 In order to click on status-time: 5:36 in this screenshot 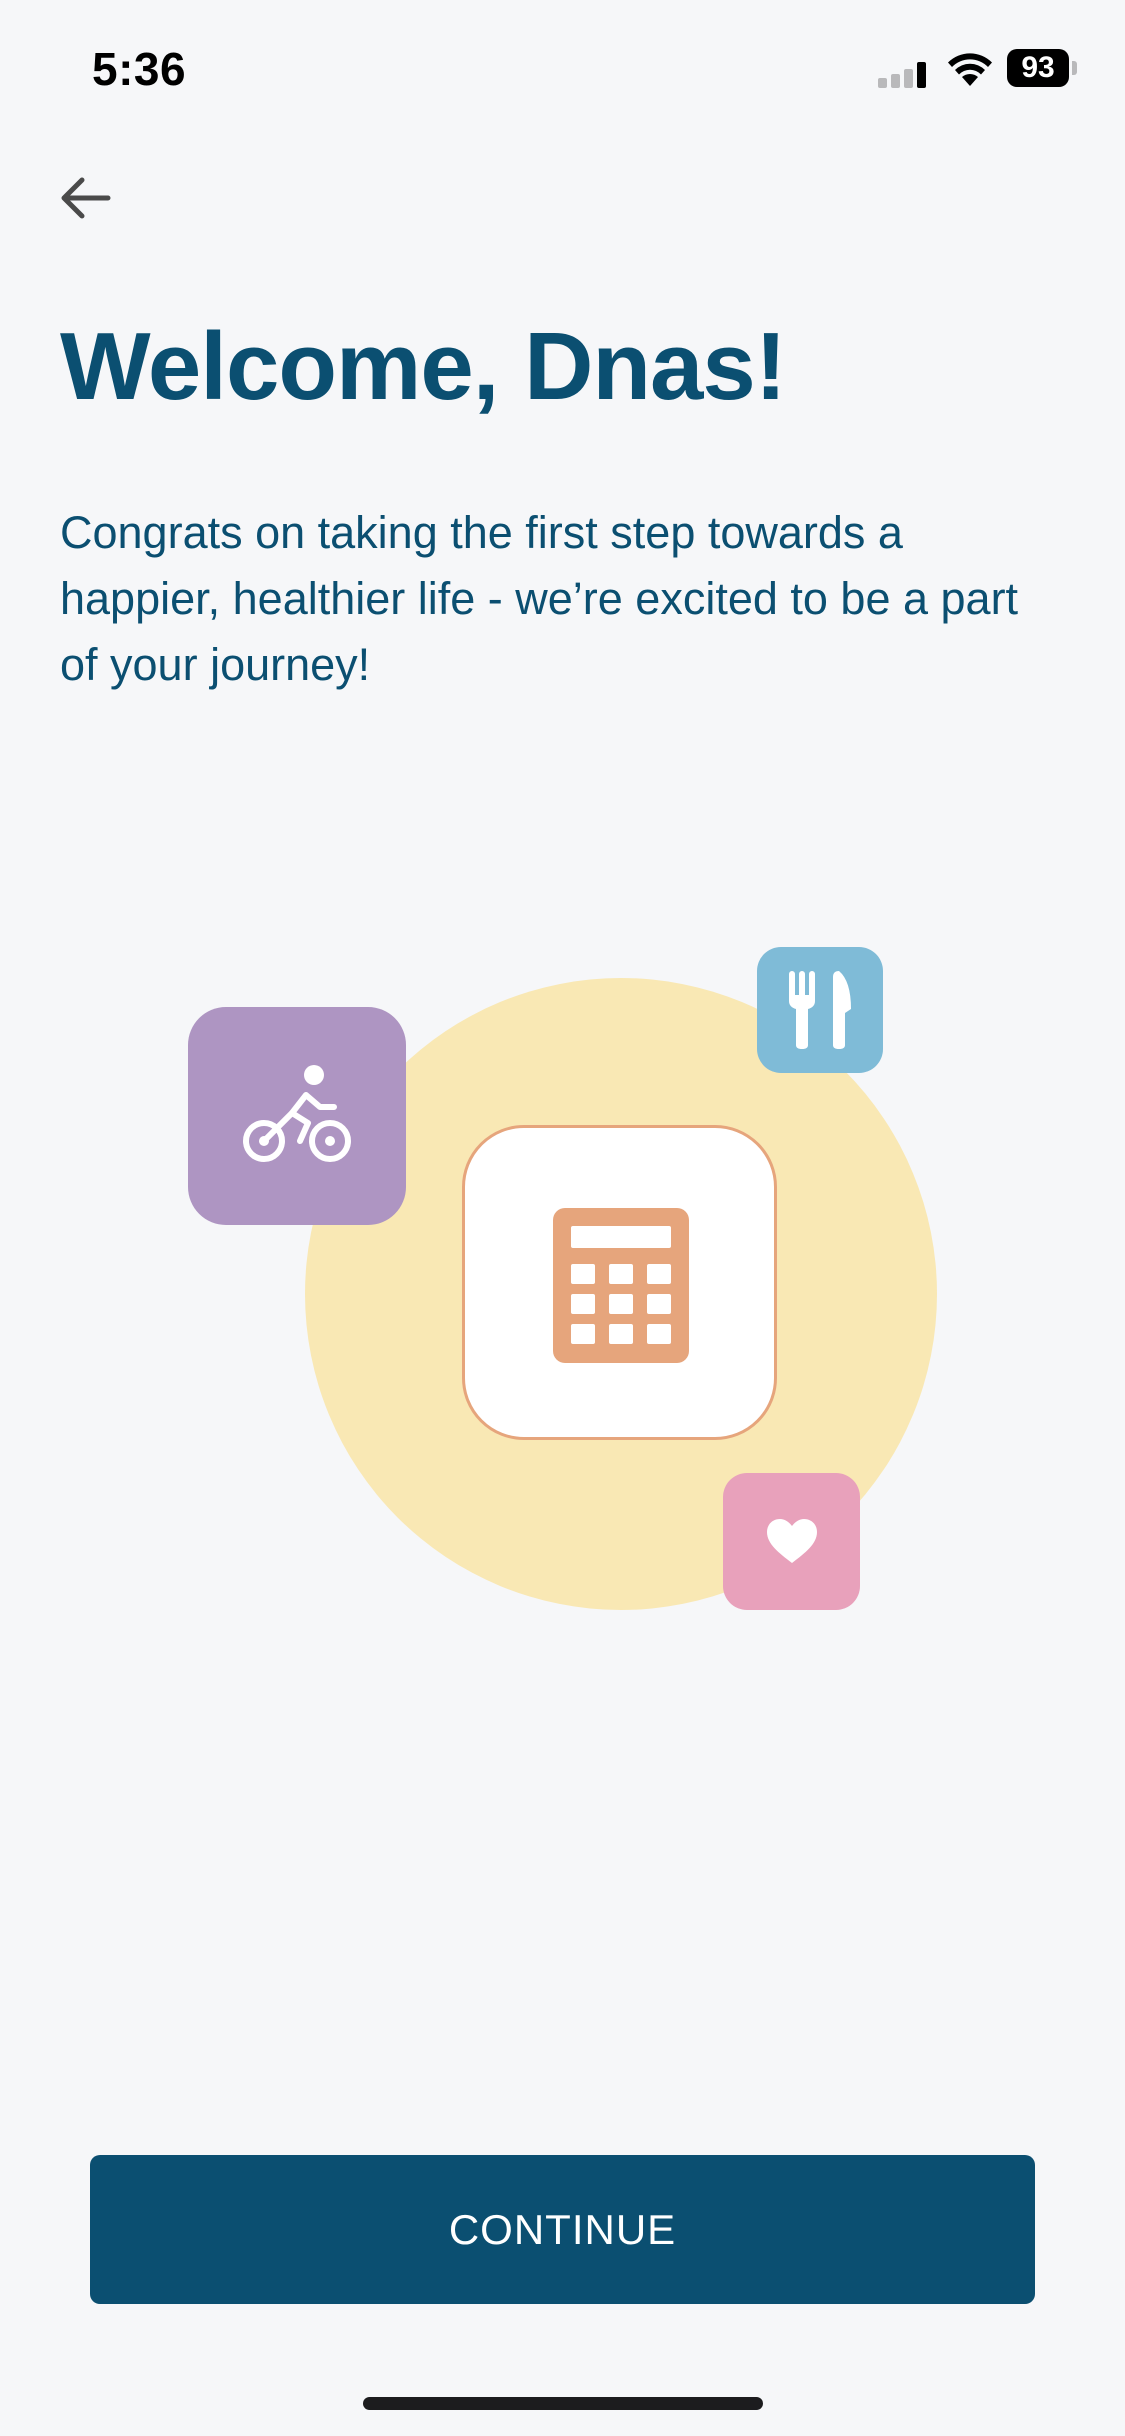, I will do `click(139, 69)`.